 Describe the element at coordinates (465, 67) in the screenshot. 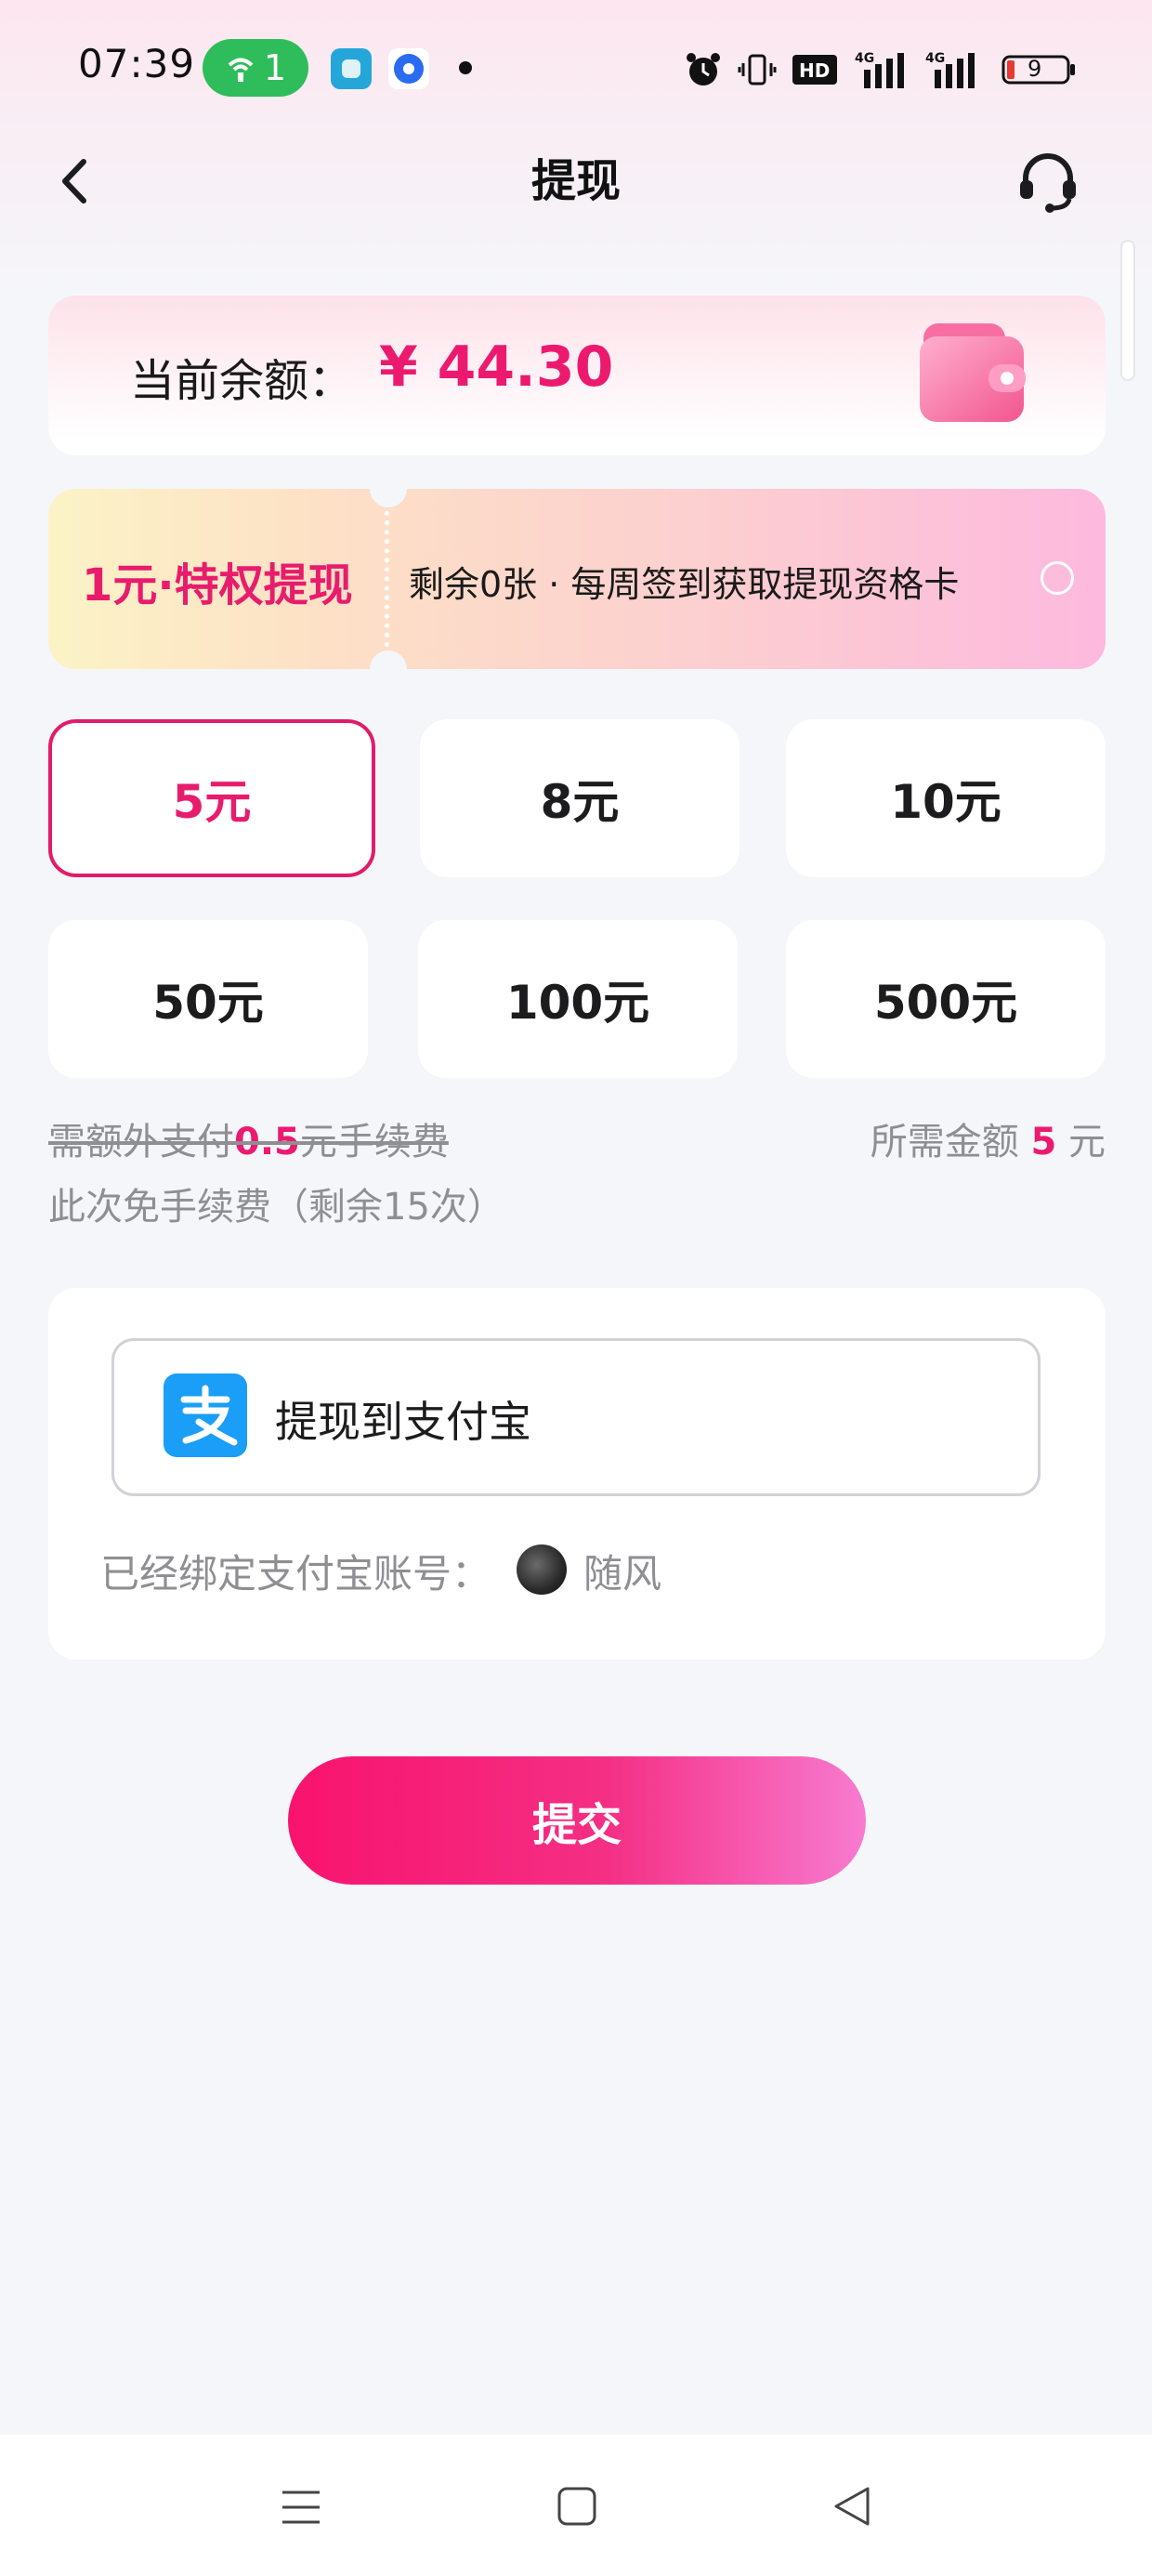

I see `more-notifications-dot` at that location.